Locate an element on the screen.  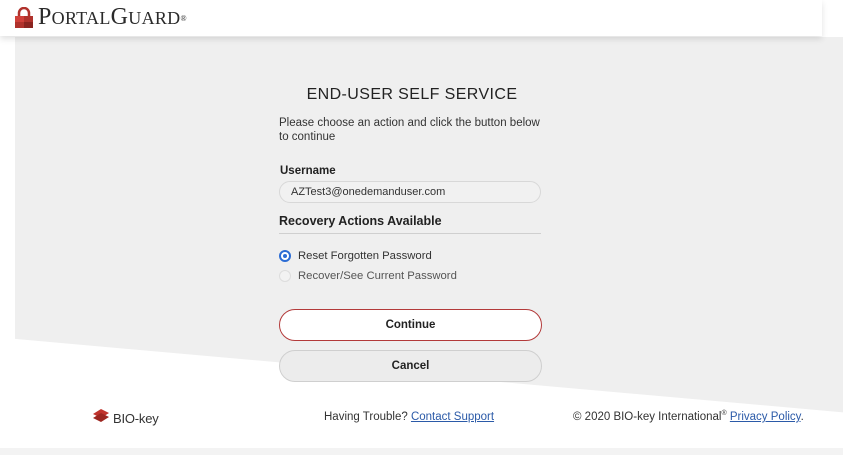
biokey-logo-text: BIO-key is located at coordinates (136, 418).